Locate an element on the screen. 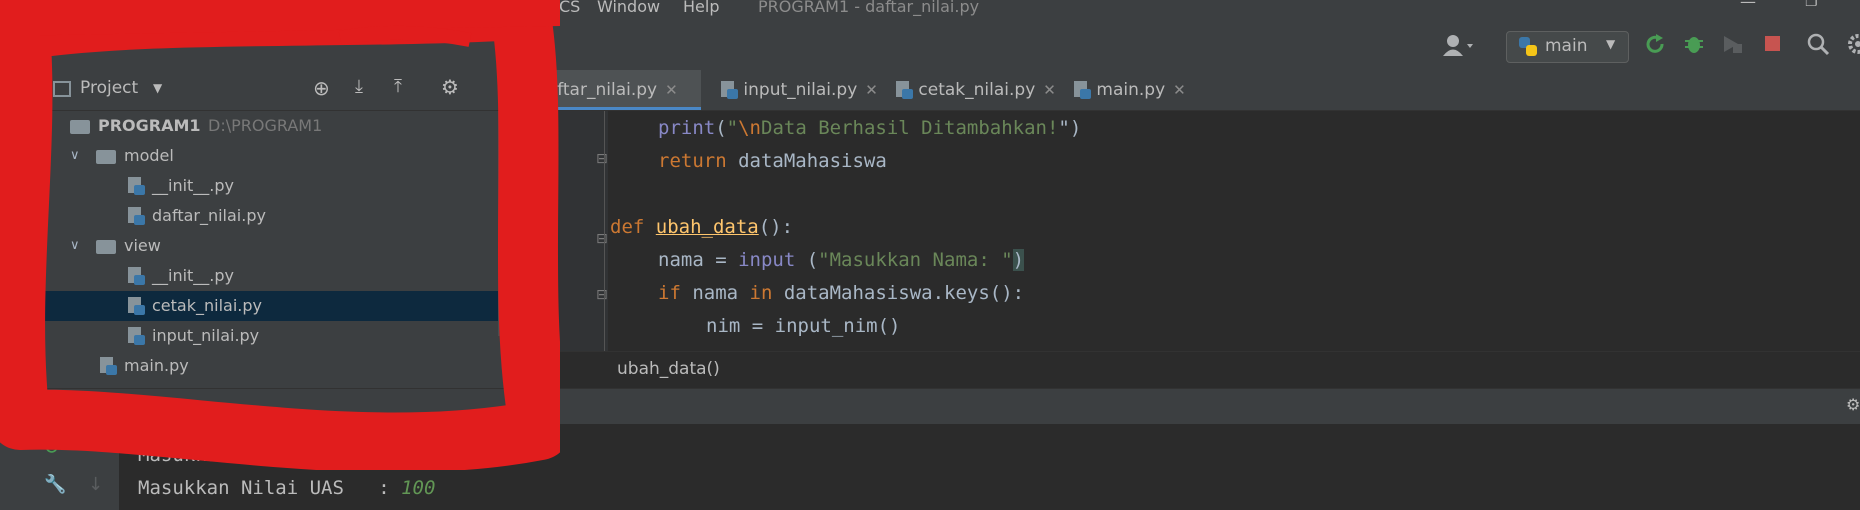 This screenshot has width=1860, height=510. rerun-icon is located at coordinates (1655, 44).